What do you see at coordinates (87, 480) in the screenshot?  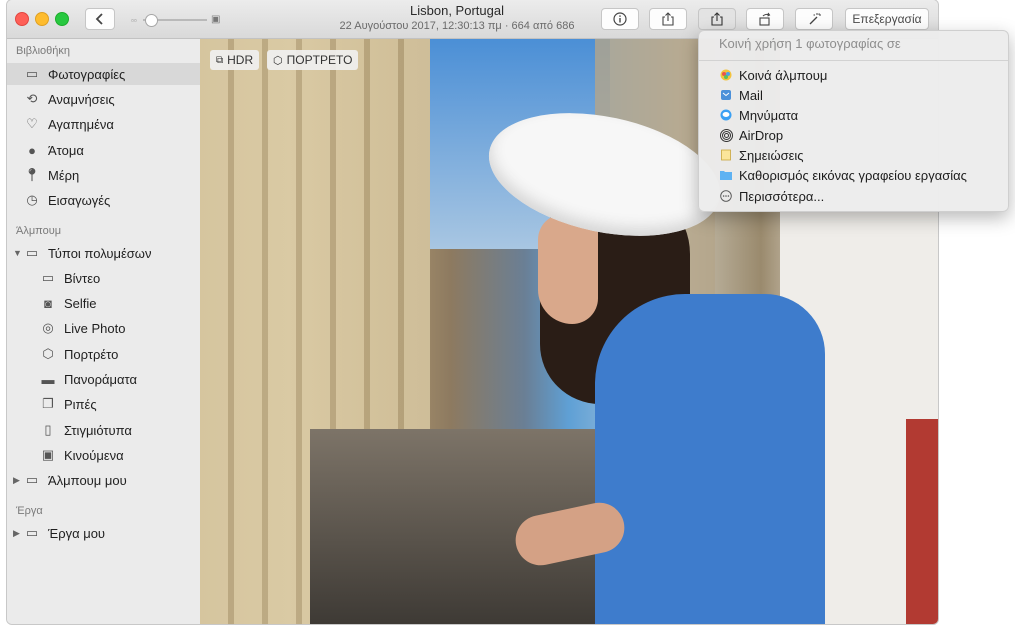 I see `sidebar-item-label: Άλμπουμ μου` at bounding box center [87, 480].